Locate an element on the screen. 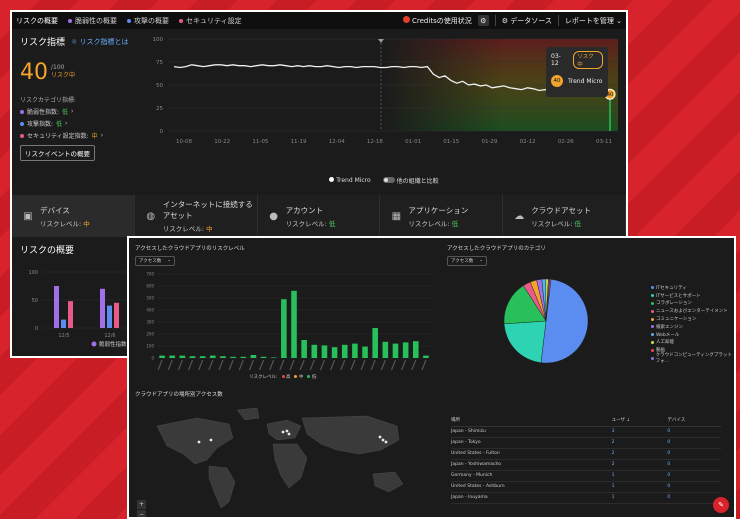 This screenshot has width=740, height=519. credits-button: Creditsの使用状況 is located at coordinates (437, 20).